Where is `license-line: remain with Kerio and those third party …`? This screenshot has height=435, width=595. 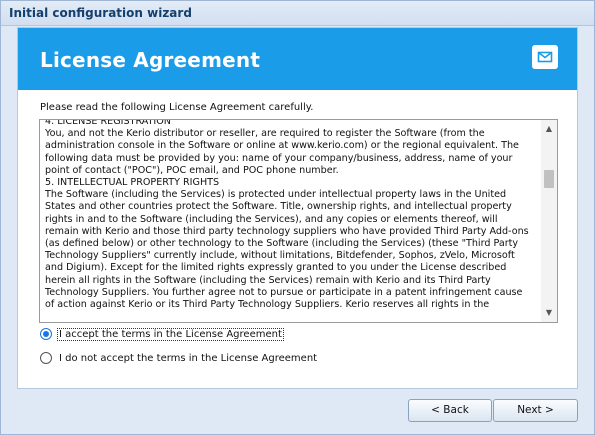
license-line: remain with Kerio and those third party … is located at coordinates (287, 231).